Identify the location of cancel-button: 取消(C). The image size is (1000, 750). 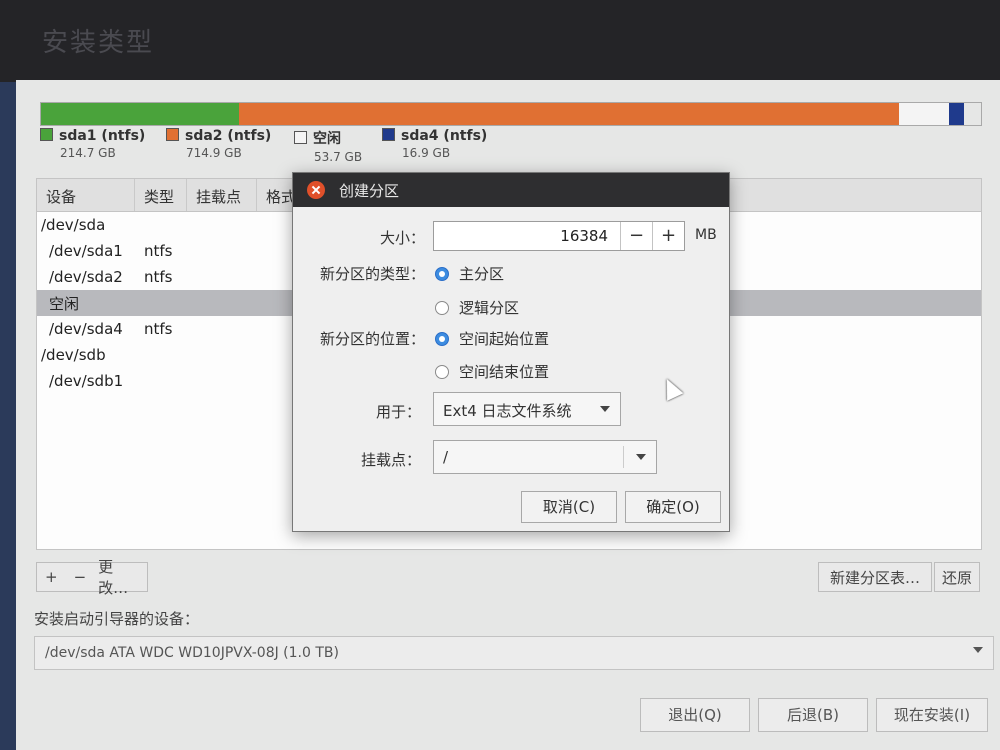
(569, 507).